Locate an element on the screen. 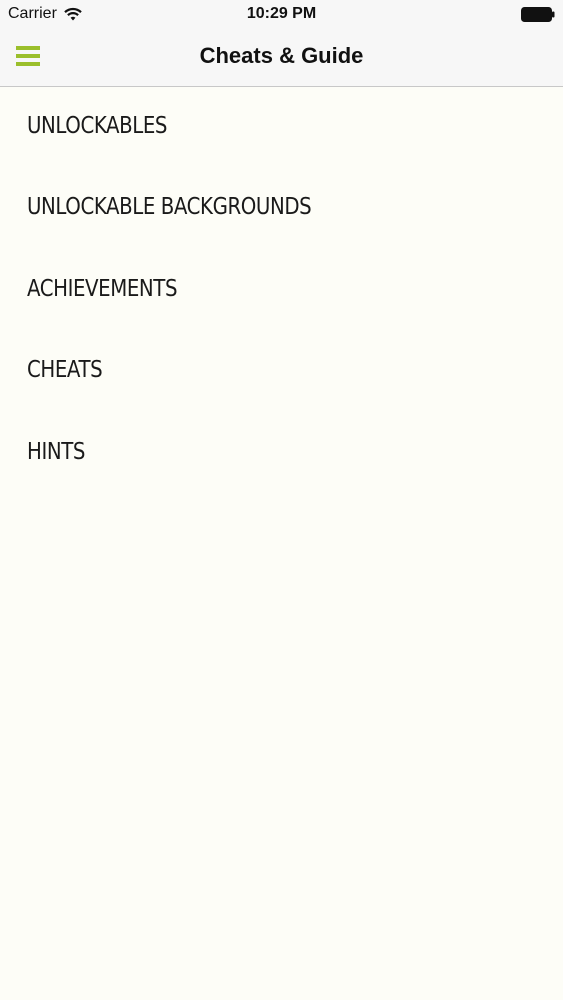 The height and width of the screenshot is (1000, 563). menu-item-label: UNLOCKABLE BACKGROUNDS is located at coordinates (169, 207).